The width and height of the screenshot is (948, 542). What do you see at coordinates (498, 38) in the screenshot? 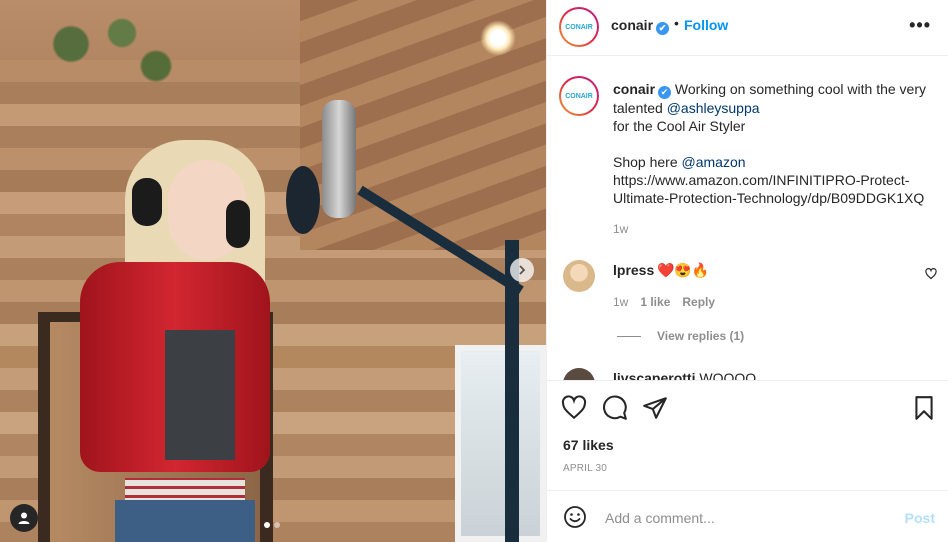
I see `ceiling-light` at bounding box center [498, 38].